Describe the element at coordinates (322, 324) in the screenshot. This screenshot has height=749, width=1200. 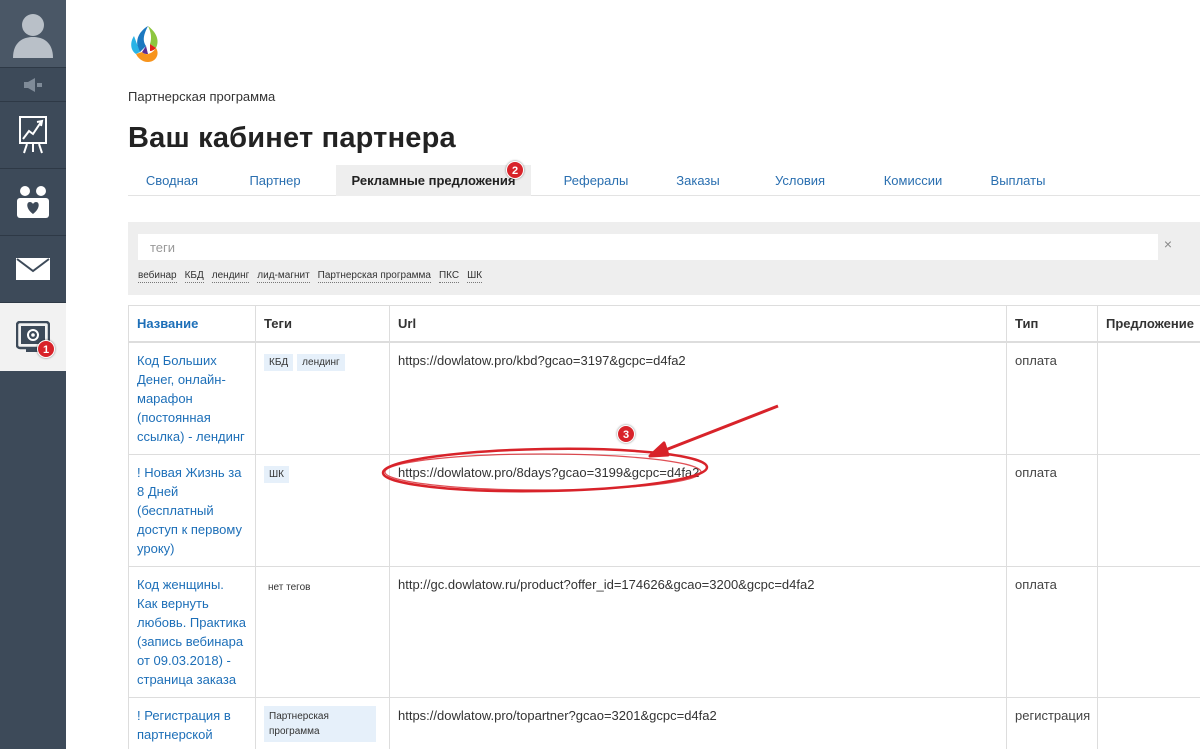
I see `column-header-tags: Теги` at that location.